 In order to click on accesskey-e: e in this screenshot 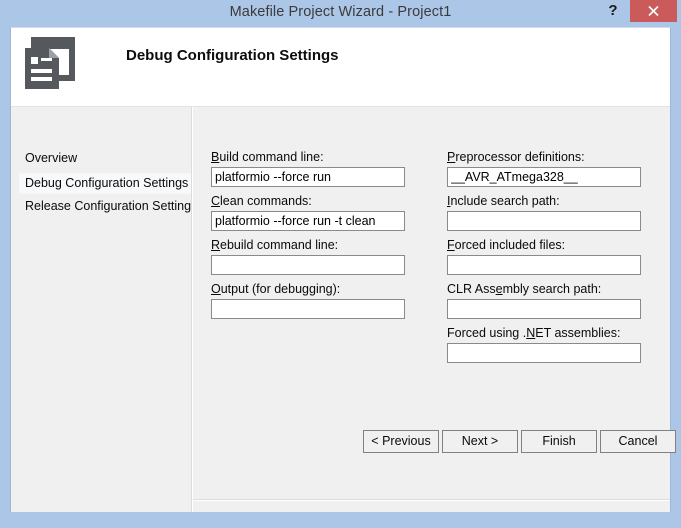, I will do `click(499, 289)`.